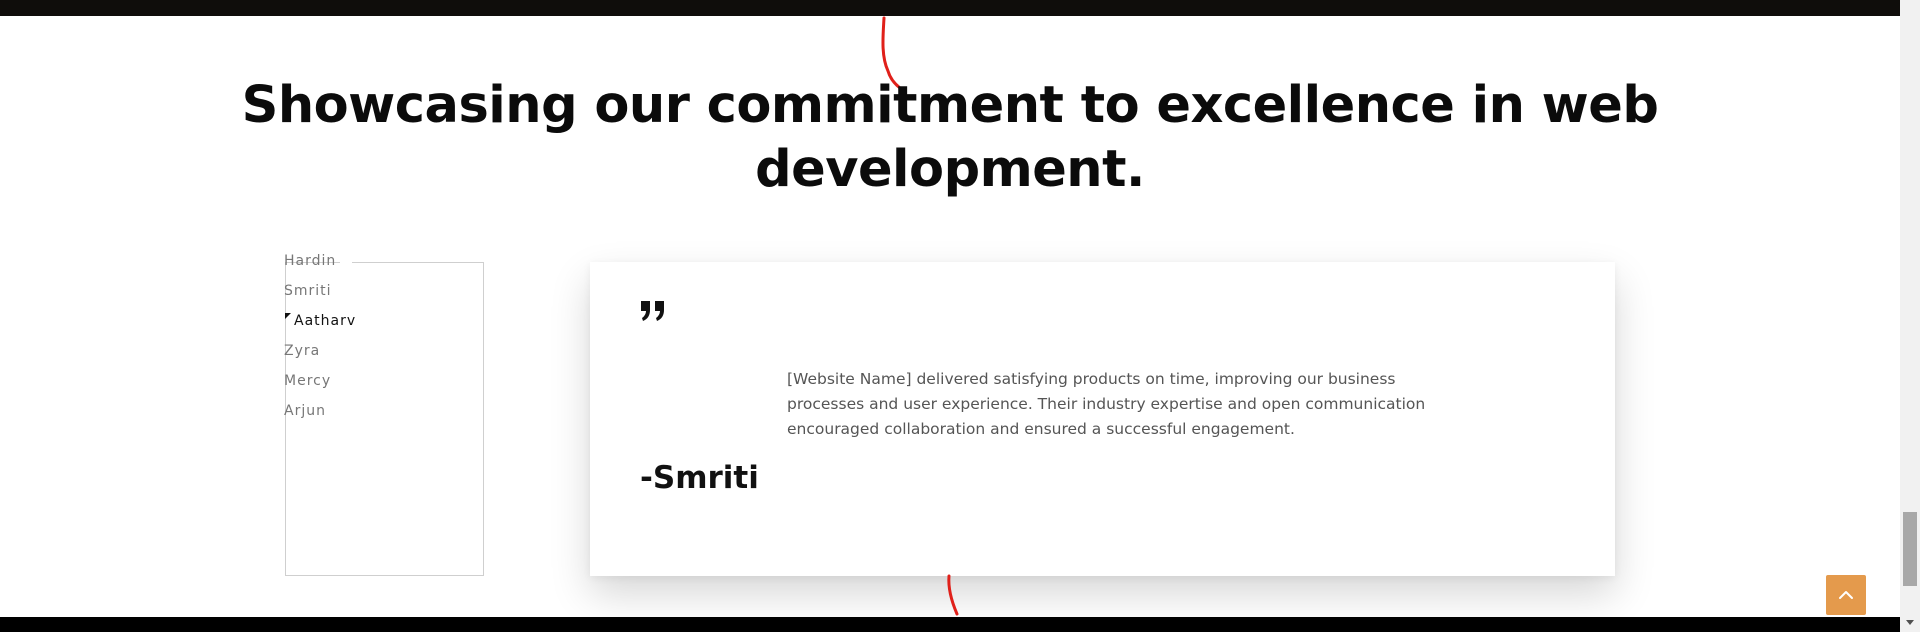  I want to click on red-line-decoration-bottom, so click(953, 595).